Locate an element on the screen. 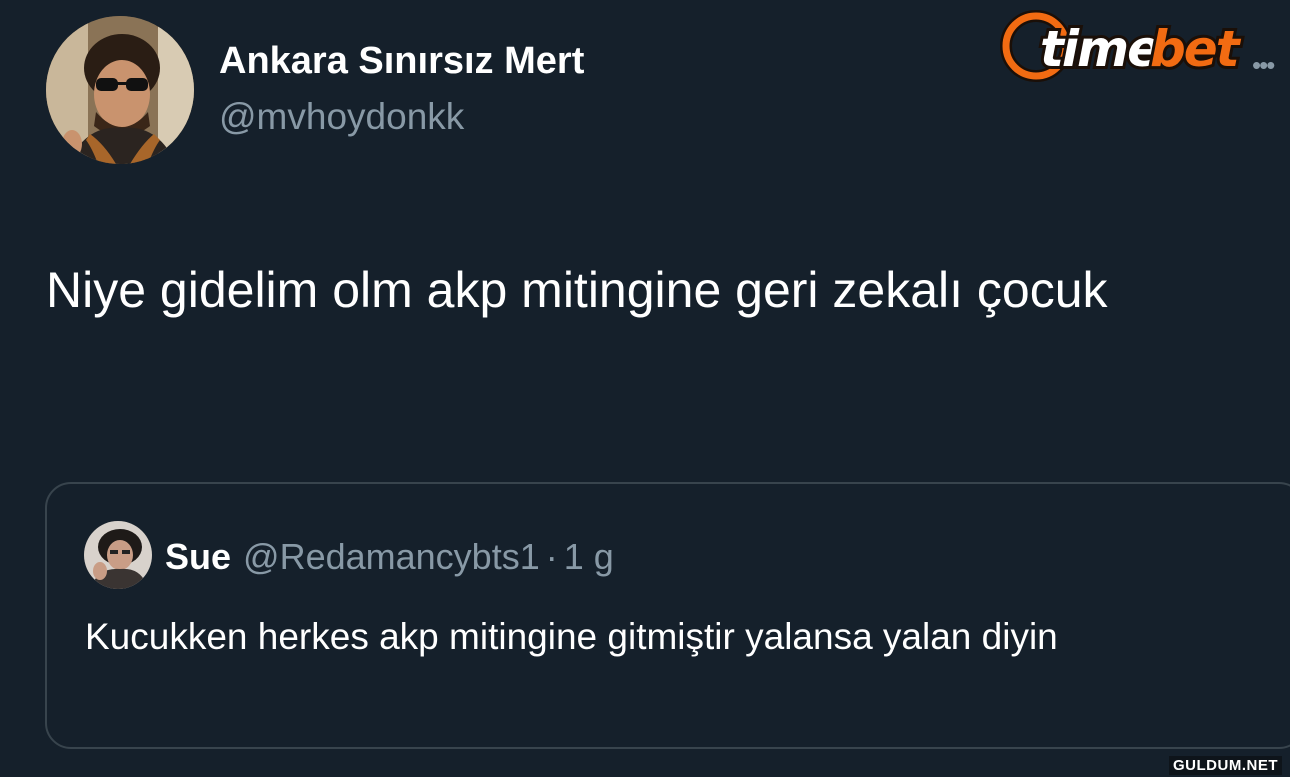 The width and height of the screenshot is (1290, 777). quoted-author-avatar is located at coordinates (118, 555).